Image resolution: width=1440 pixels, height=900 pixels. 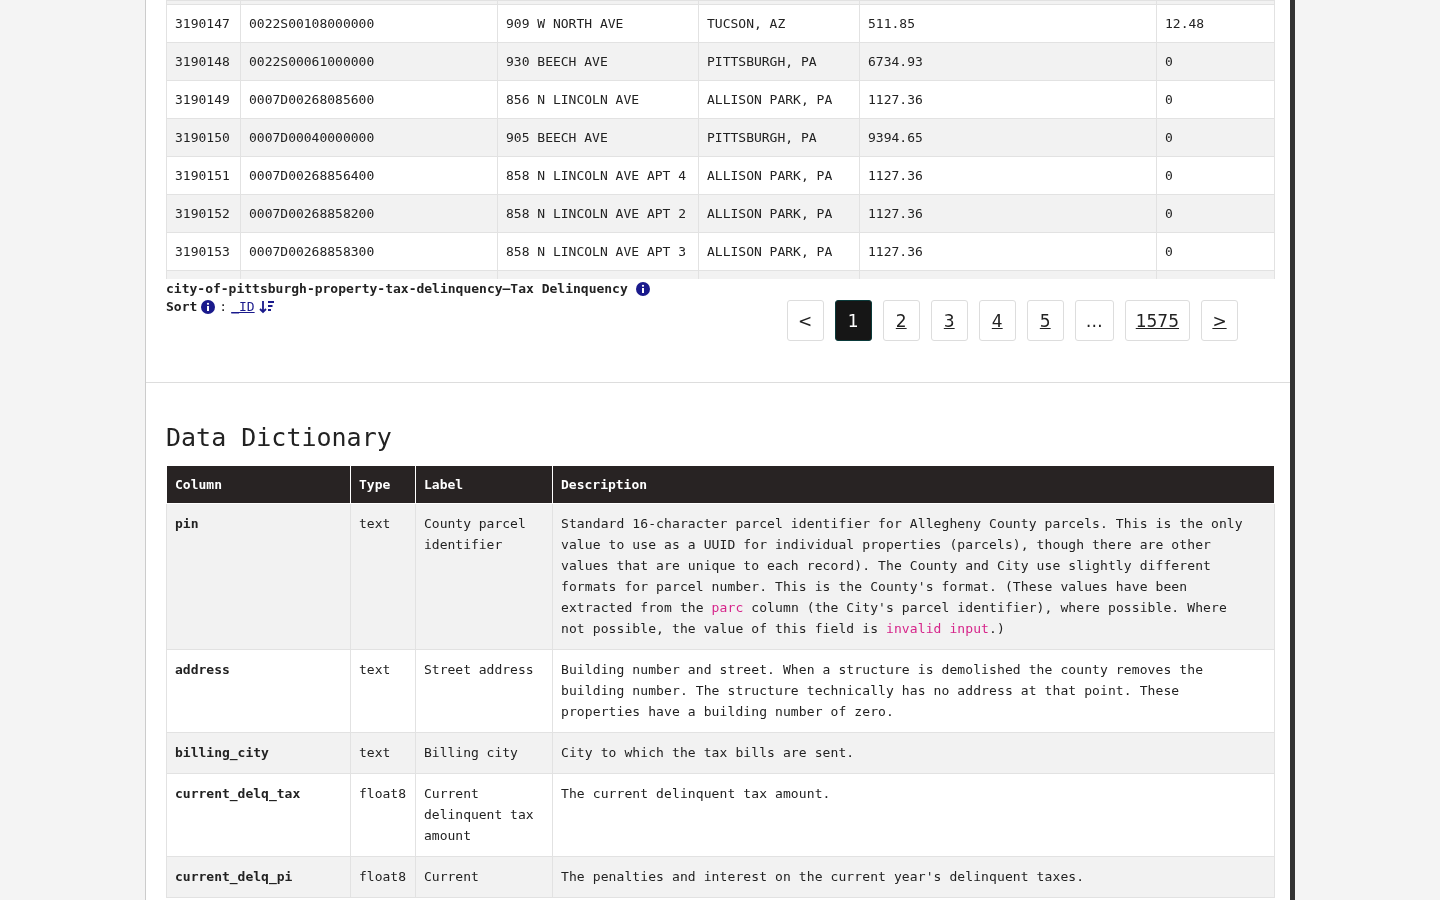 What do you see at coordinates (913, 576) in the screenshot?
I see `table-cell: Standard 16-character parcel identifier for Allegheny County parcels. This is the only value to use as a UUID for individual properties (parcels), though there are other values that are unique to each record). The County and City use slightly different formats for parcel number. This is the County's format. (These values have been extracted from the parc column (the City's parcel identifier), where possible. Where not possible, the value of this field is invalid input.)` at bounding box center [913, 576].